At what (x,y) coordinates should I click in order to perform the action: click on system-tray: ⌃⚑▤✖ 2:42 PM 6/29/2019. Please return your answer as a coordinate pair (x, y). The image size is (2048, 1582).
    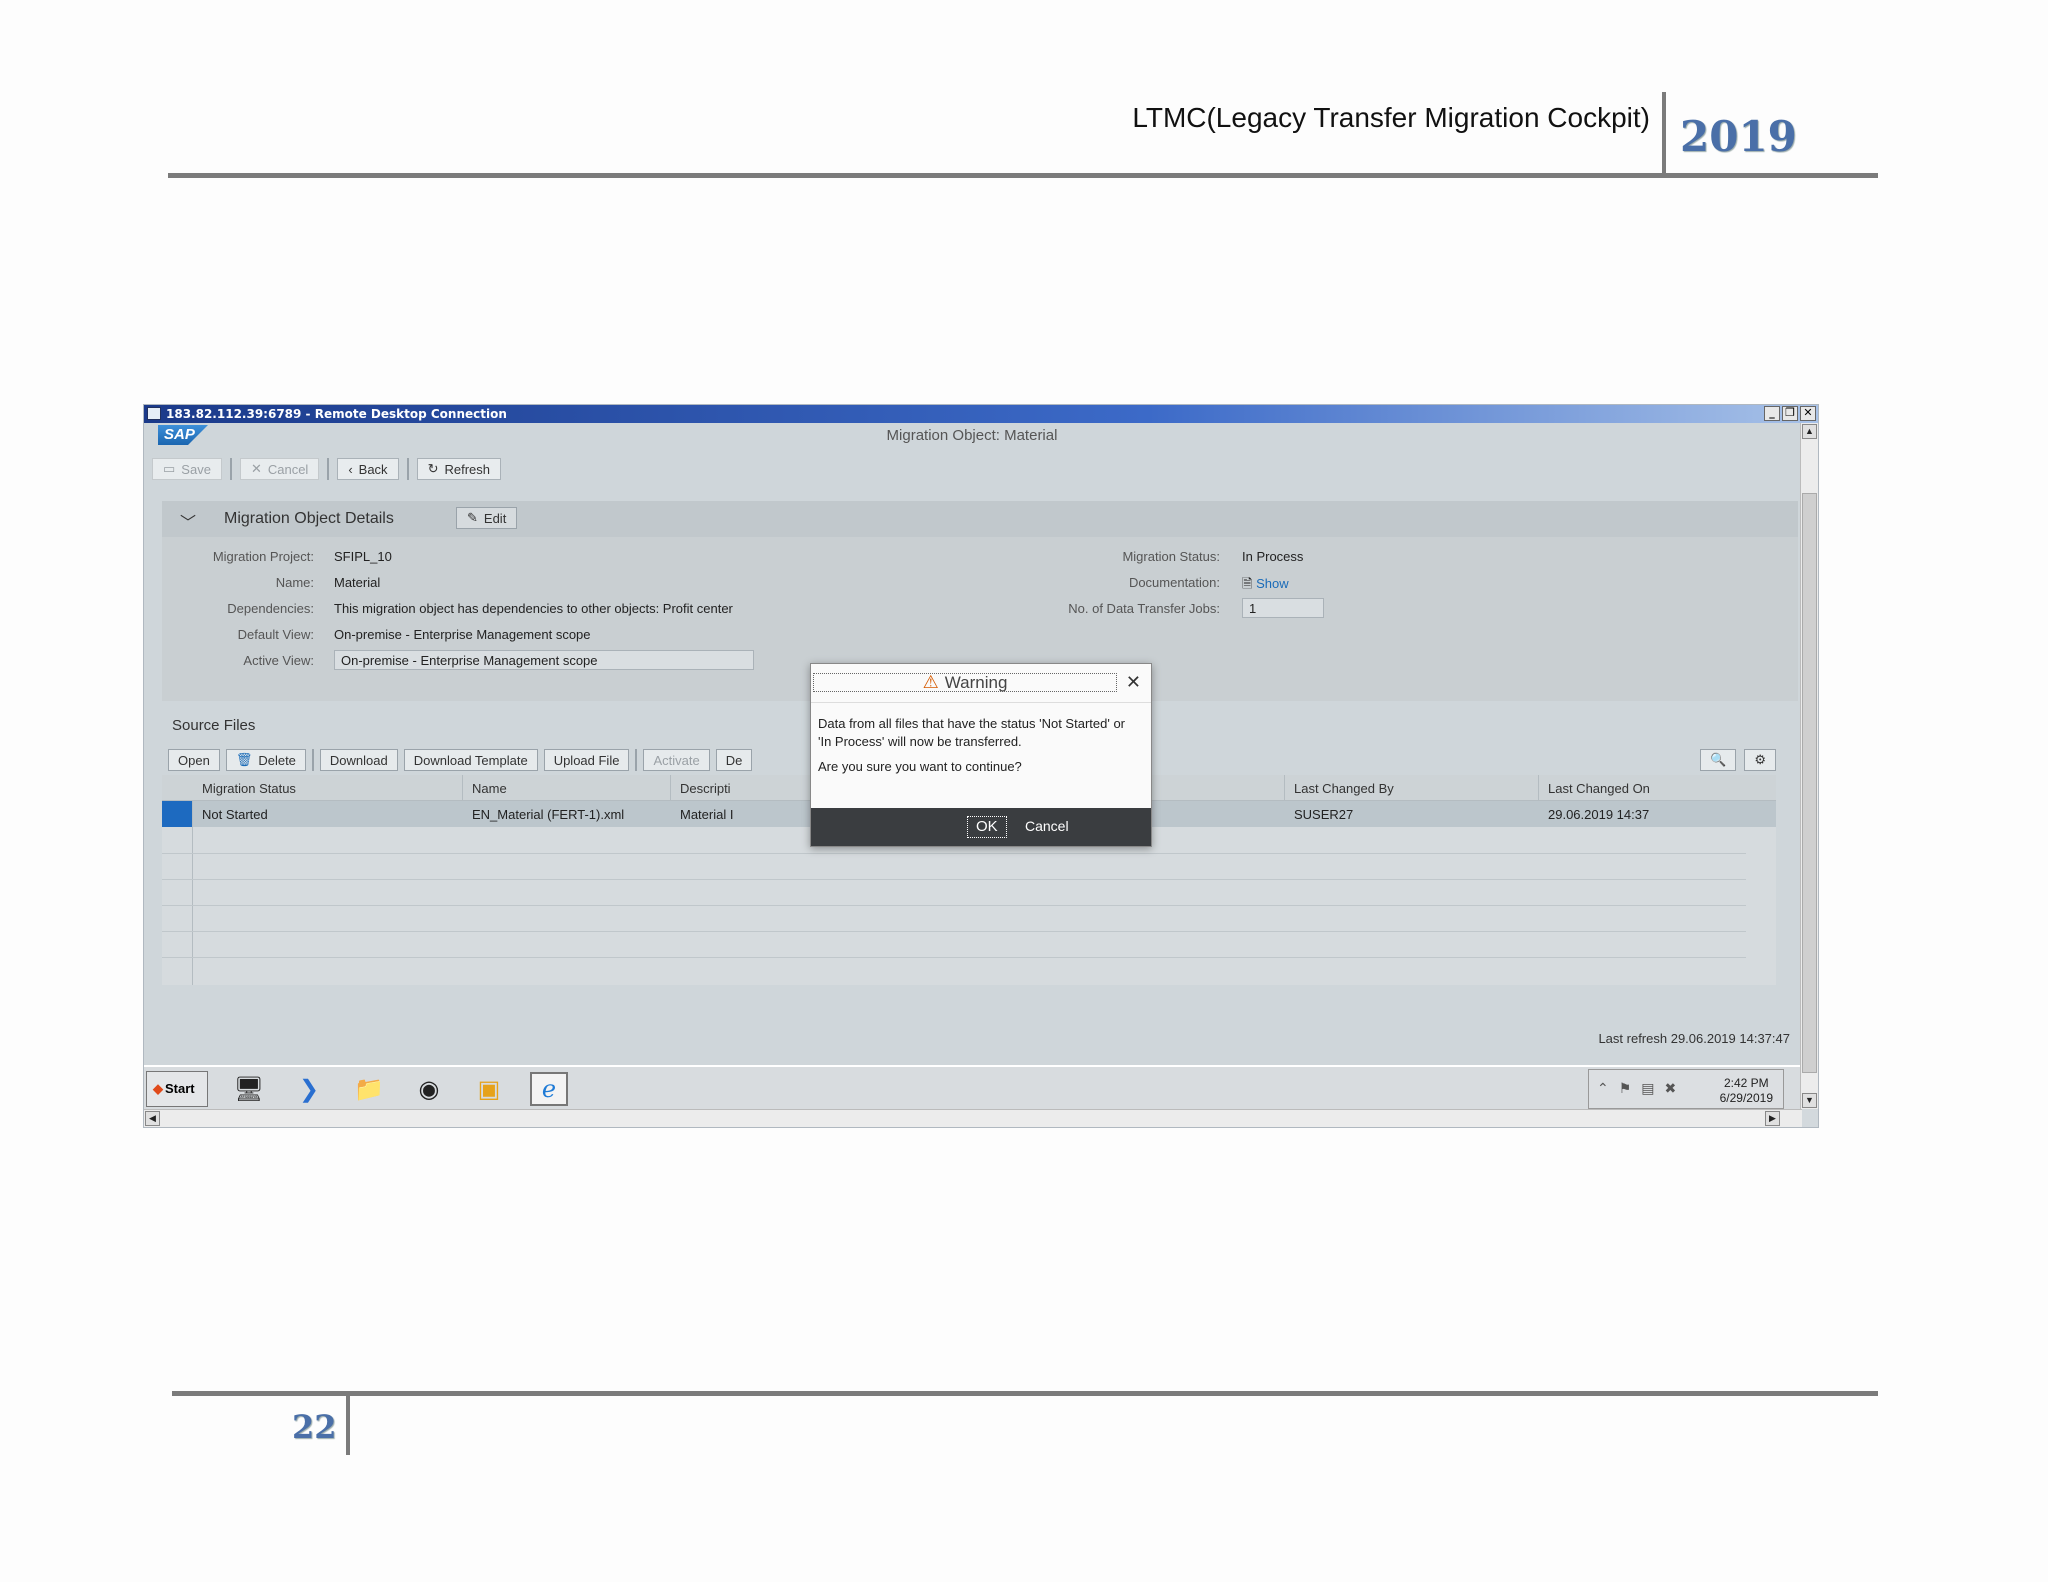
    Looking at the image, I should click on (1686, 1089).